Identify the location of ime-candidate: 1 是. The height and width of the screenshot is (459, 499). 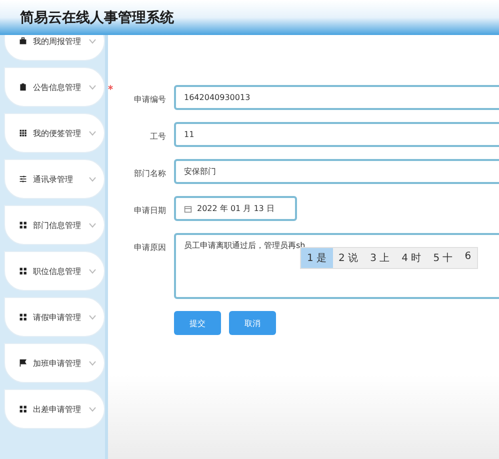
(317, 258).